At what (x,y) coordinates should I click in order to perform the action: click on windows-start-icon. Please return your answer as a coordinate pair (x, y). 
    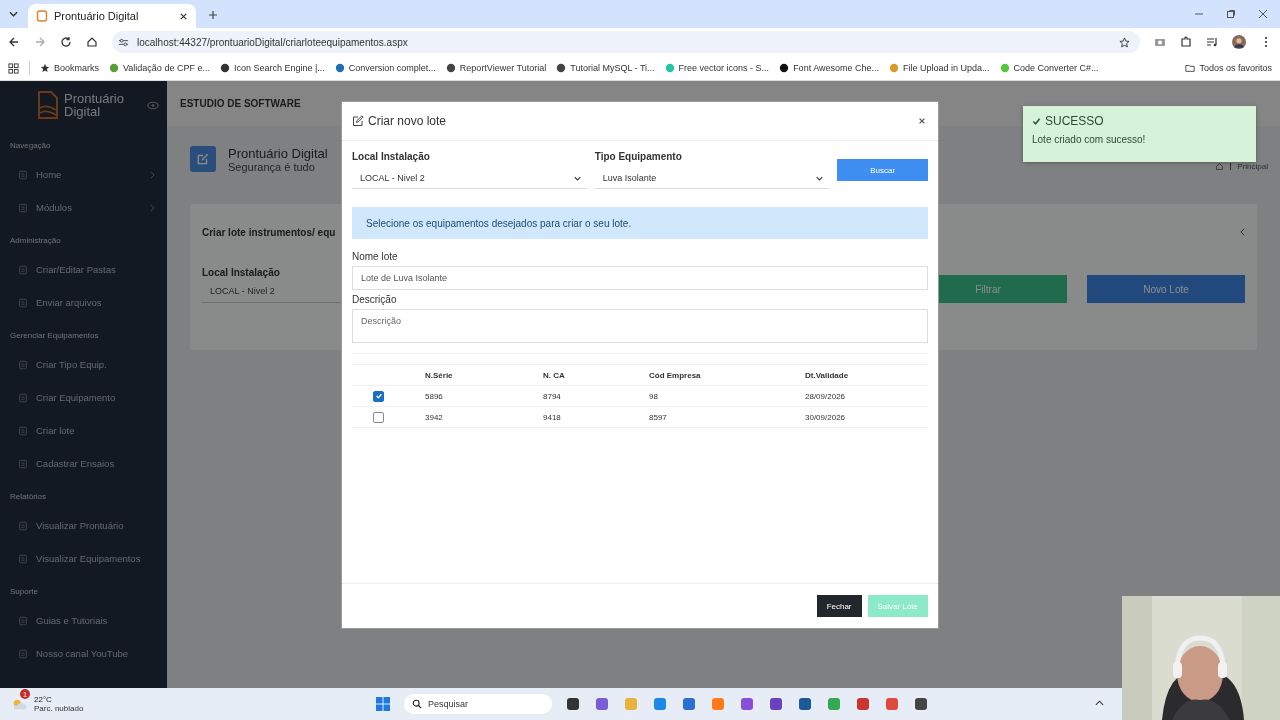
    Looking at the image, I should click on (383, 704).